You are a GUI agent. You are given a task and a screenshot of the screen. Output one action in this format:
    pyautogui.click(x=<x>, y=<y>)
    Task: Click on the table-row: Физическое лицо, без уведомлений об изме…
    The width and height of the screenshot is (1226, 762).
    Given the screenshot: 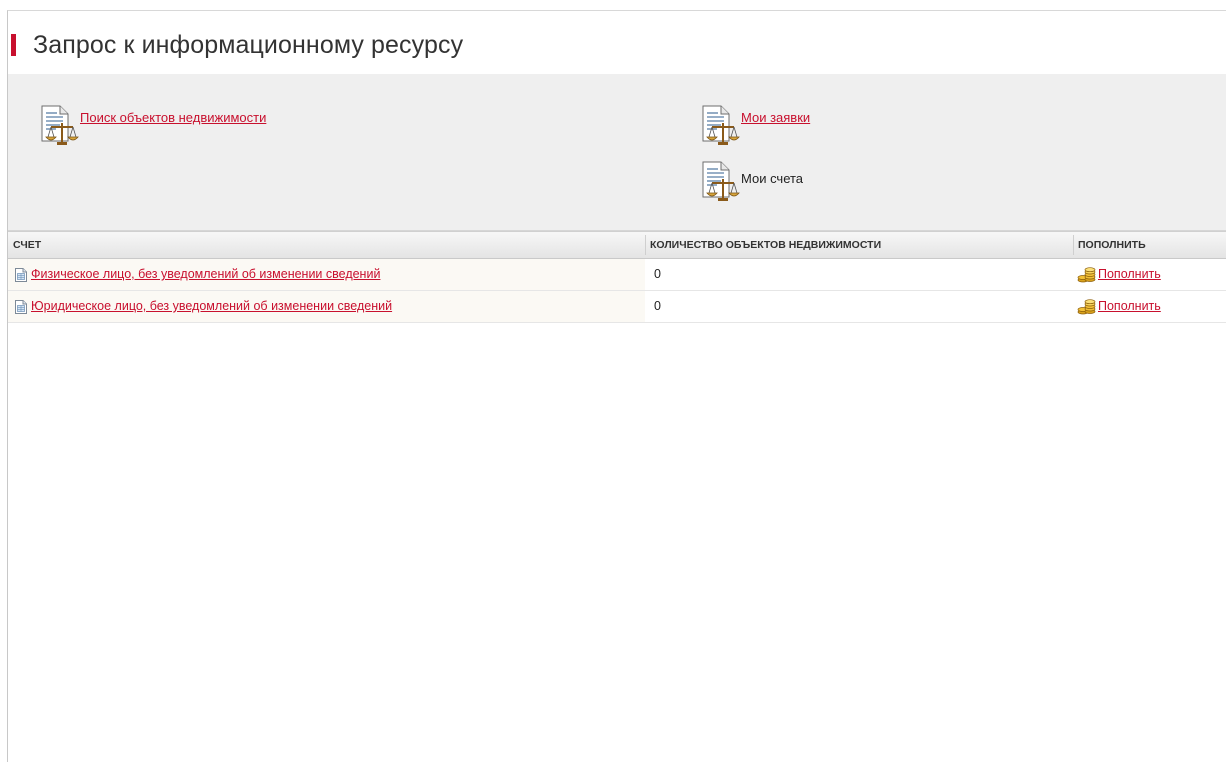 What is the action you would take?
    pyautogui.click(x=617, y=275)
    